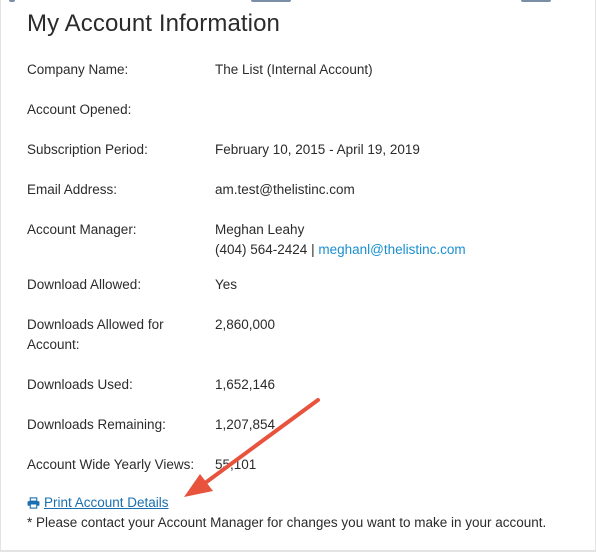  What do you see at coordinates (80, 384) in the screenshot?
I see `downloads-used-label: Downloads Used:` at bounding box center [80, 384].